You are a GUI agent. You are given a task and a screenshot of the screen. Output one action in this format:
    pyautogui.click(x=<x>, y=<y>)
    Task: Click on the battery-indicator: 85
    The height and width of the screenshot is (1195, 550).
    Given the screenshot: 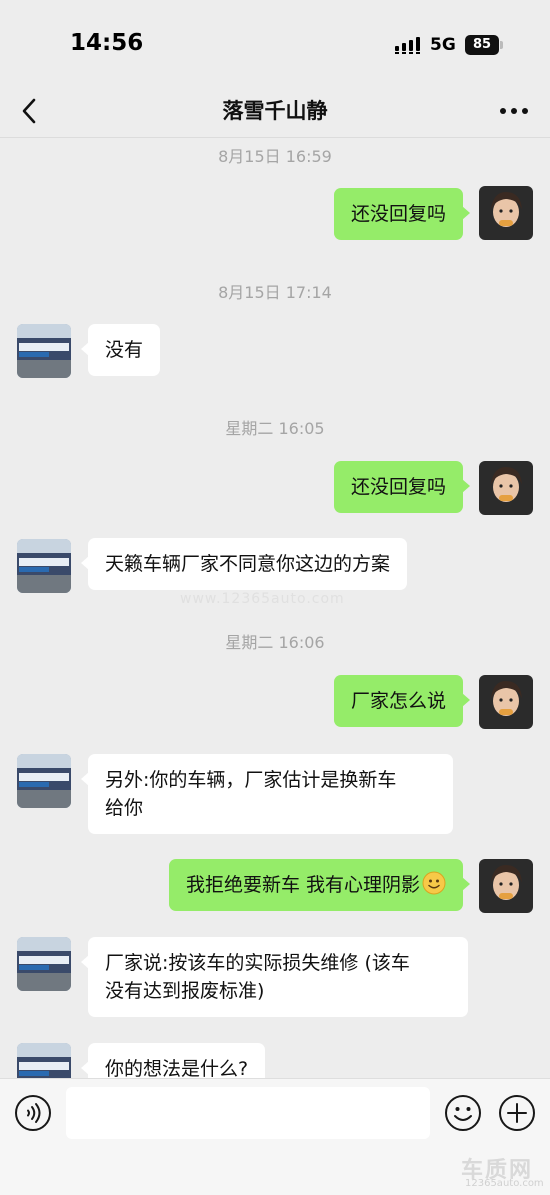 What is the action you would take?
    pyautogui.click(x=482, y=45)
    